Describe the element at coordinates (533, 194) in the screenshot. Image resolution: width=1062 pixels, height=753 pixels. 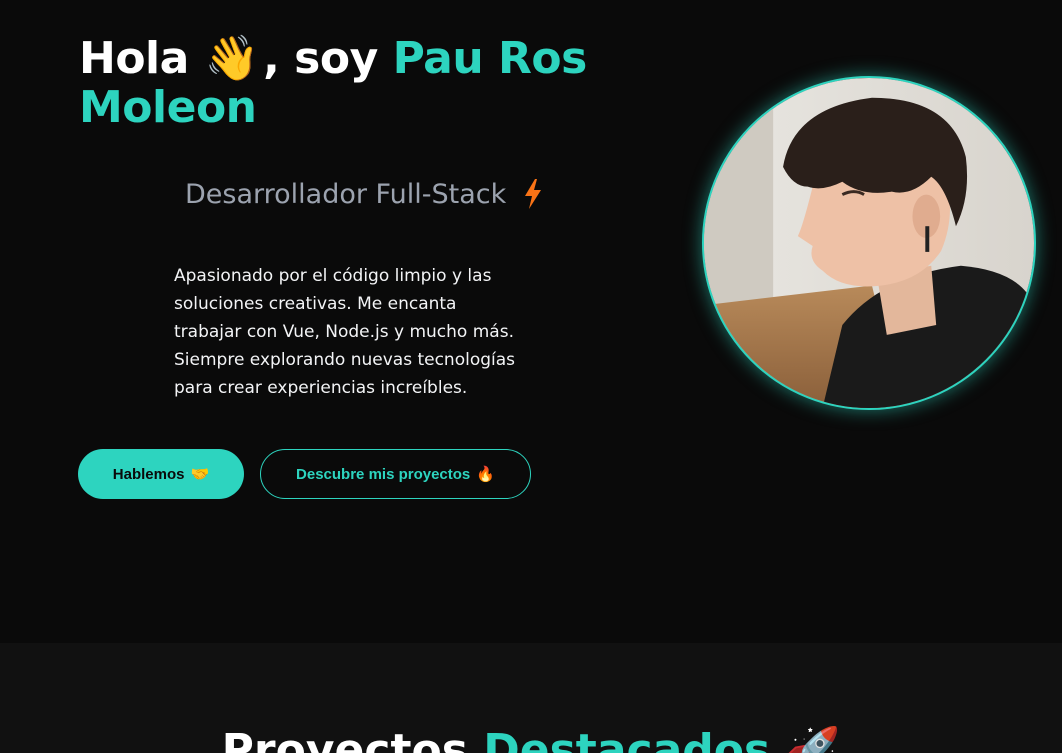
I see `lightning-bolt-icon` at that location.